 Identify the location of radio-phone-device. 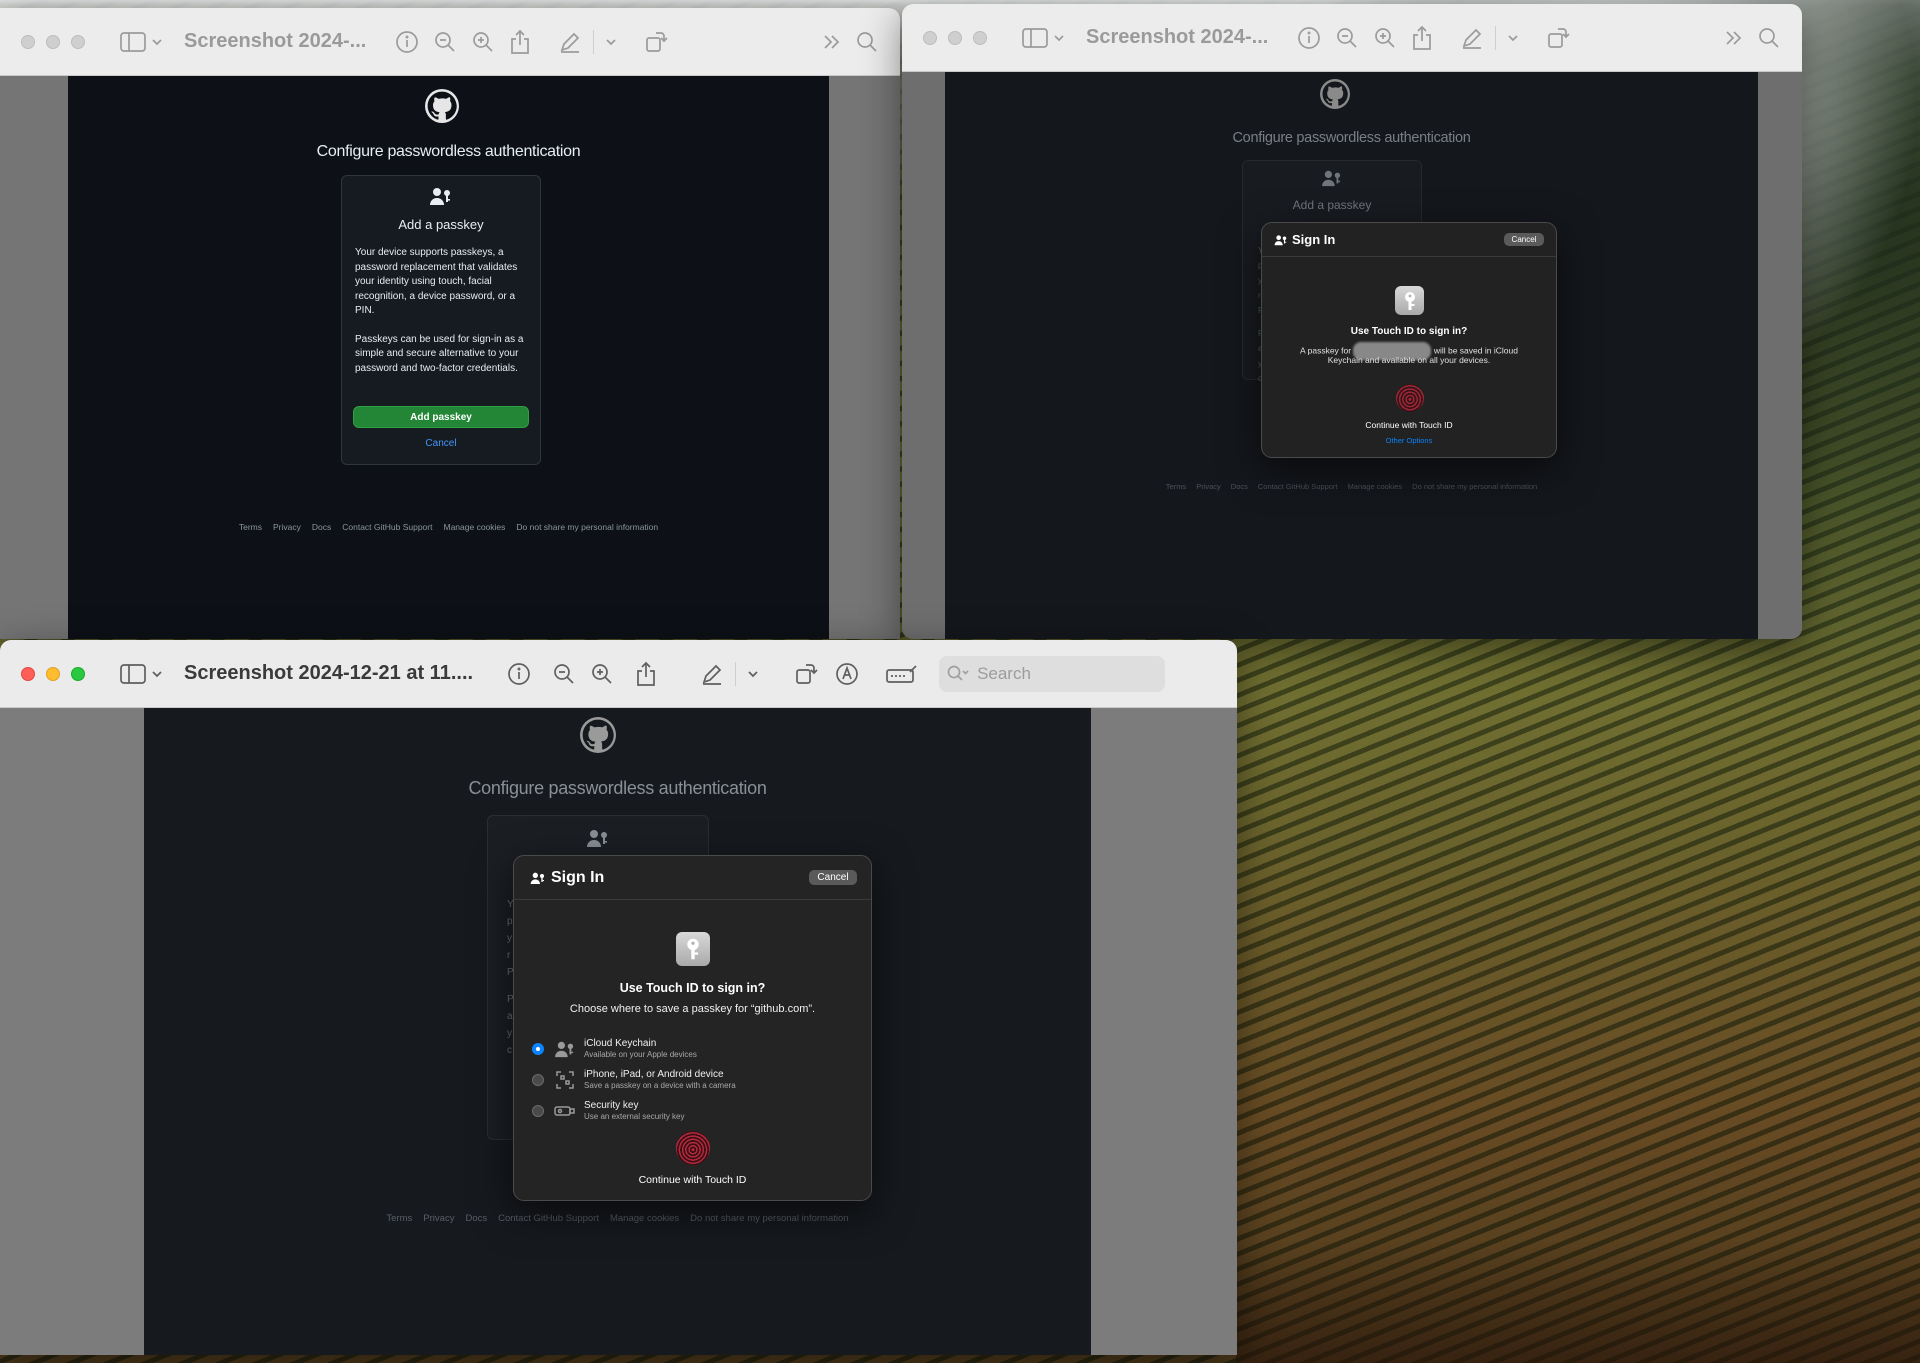
(538, 1080).